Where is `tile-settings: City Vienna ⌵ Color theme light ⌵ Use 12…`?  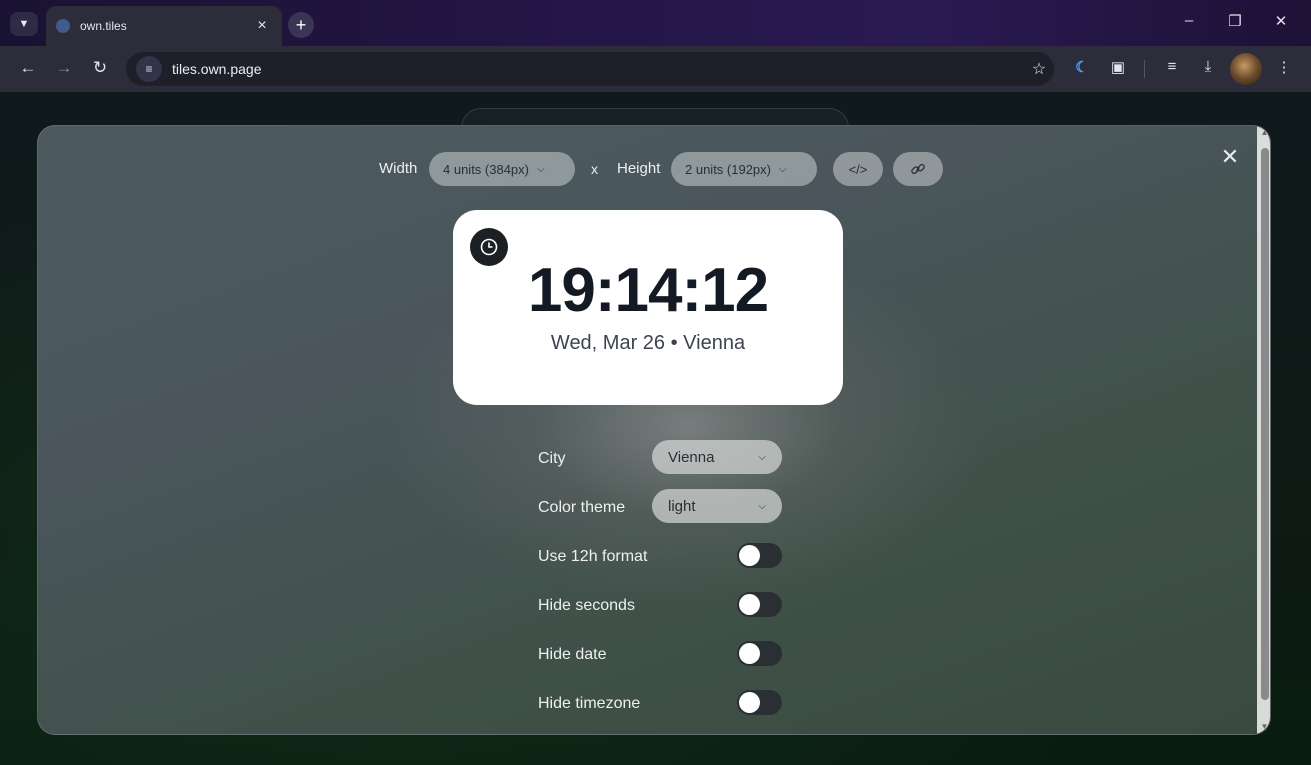
tile-settings: City Vienna ⌵ Color theme light ⌵ Use 12… is located at coordinates (660, 587).